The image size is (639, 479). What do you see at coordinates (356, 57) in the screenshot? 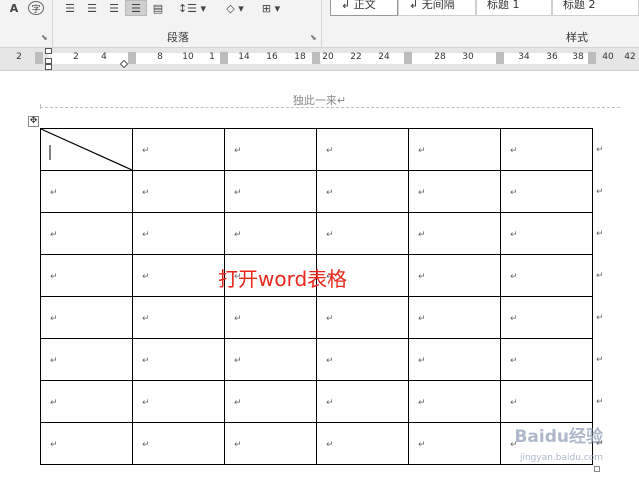
I see `ruler-label: 22` at bounding box center [356, 57].